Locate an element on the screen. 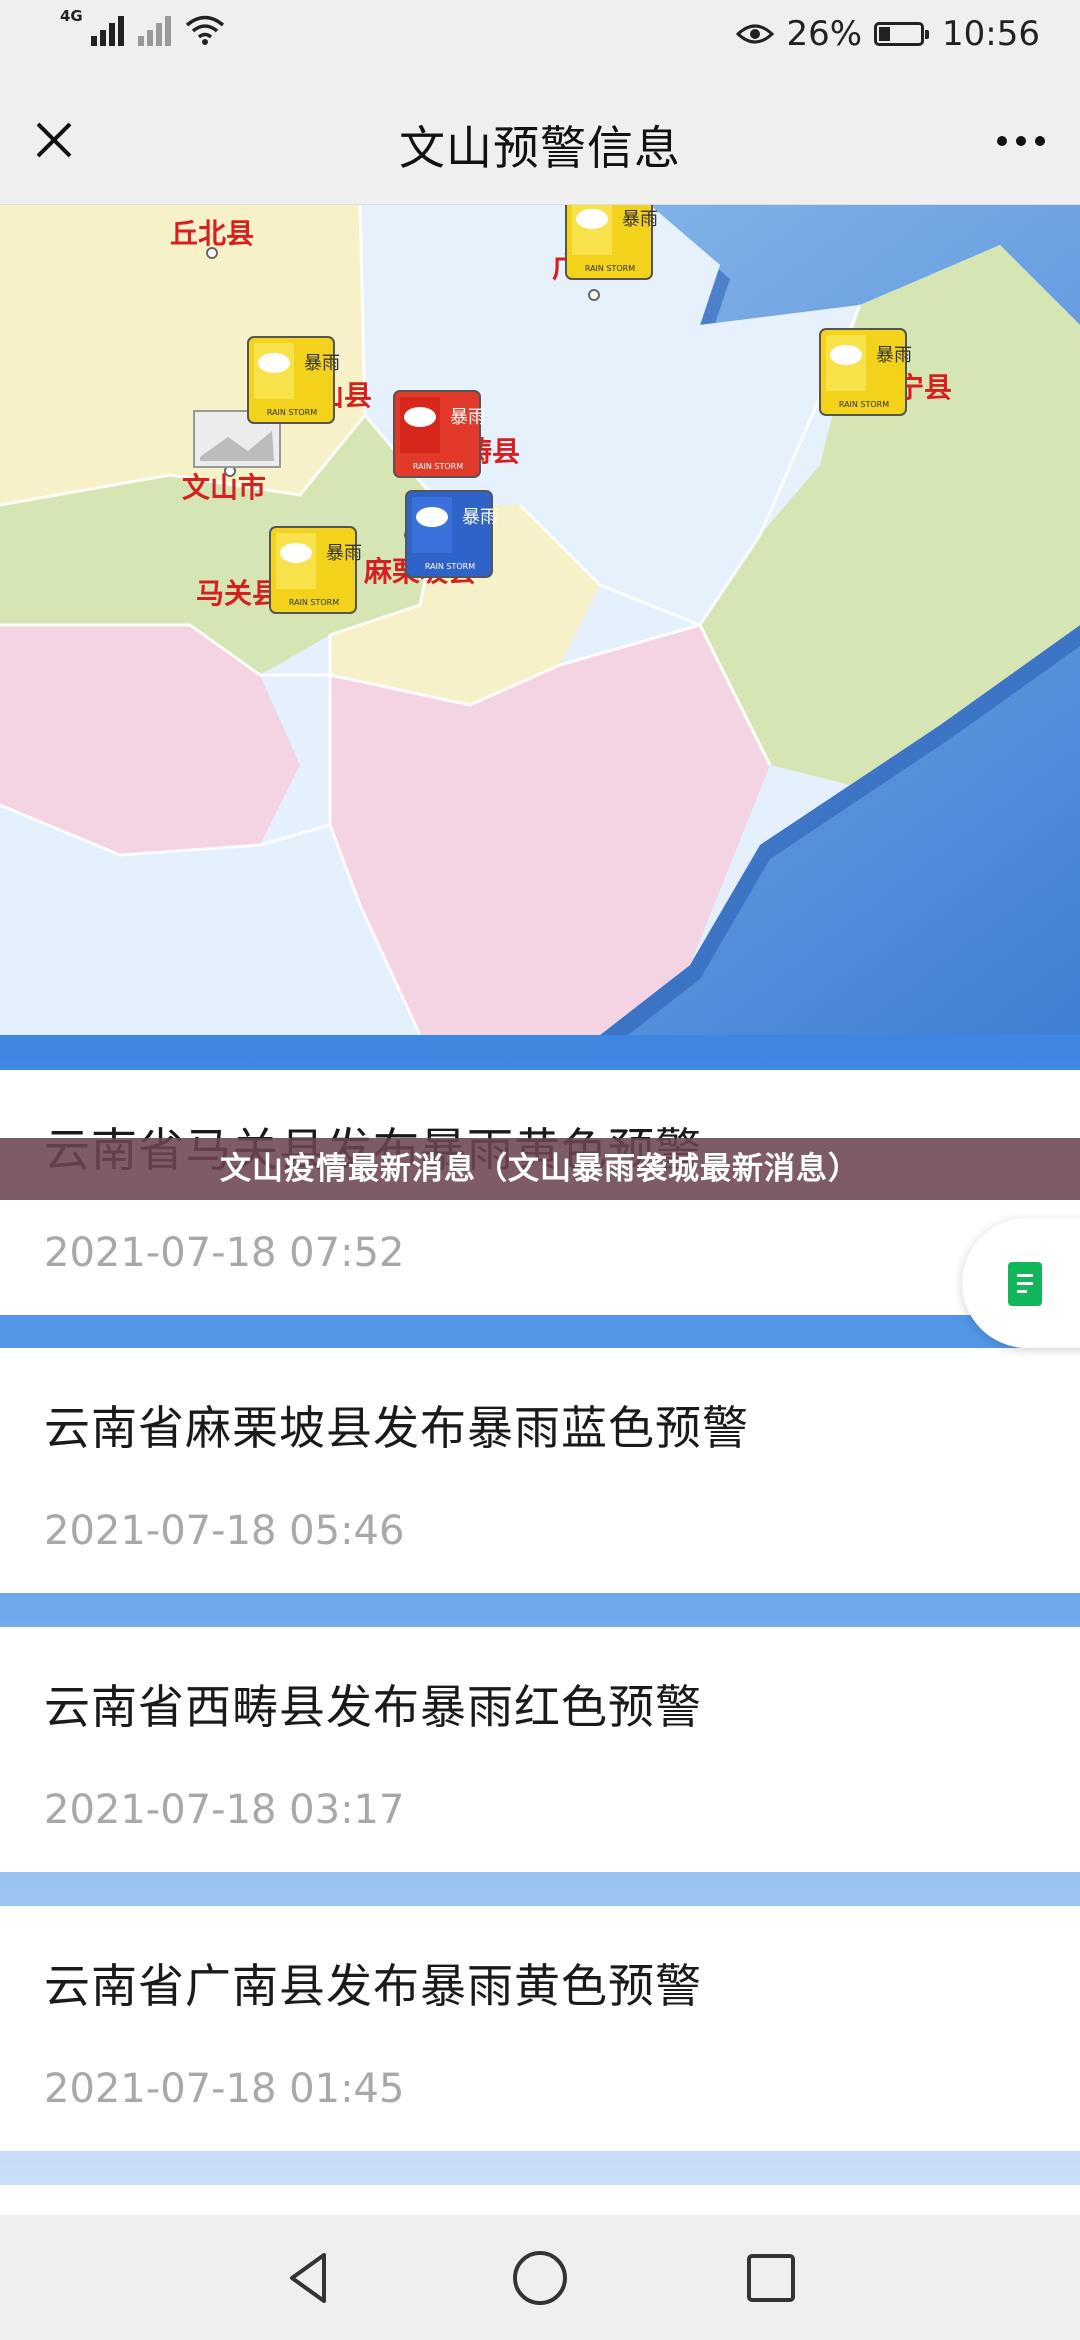 Image resolution: width=1080 pixels, height=2340 pixels. county-label-maguan: 马关县 is located at coordinates (238, 593).